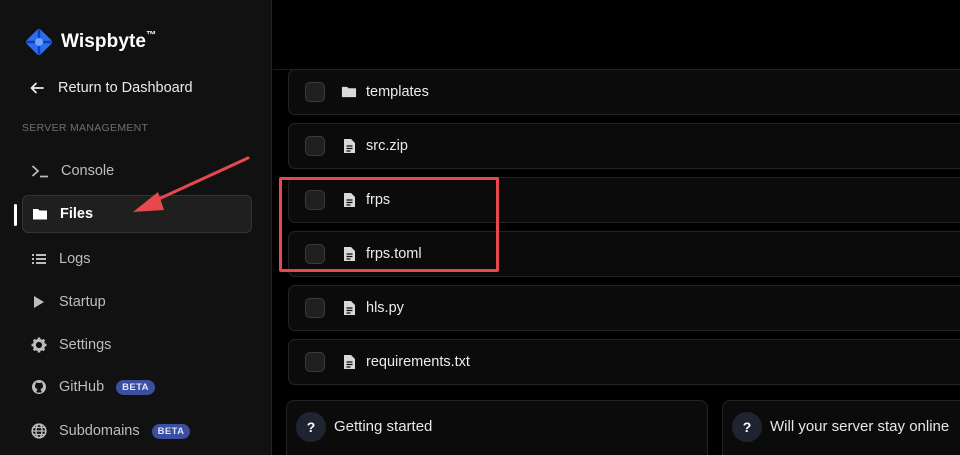  I want to click on globe-icon, so click(39, 431).